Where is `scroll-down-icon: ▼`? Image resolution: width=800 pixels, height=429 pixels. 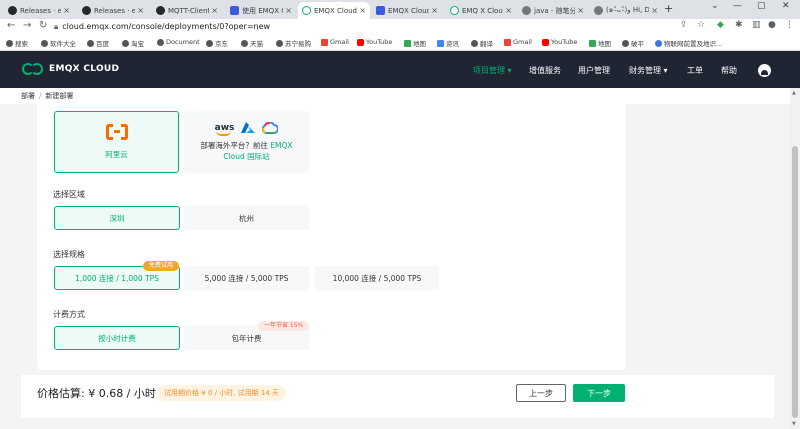
scroll-down-icon: ▼ is located at coordinates (794, 424).